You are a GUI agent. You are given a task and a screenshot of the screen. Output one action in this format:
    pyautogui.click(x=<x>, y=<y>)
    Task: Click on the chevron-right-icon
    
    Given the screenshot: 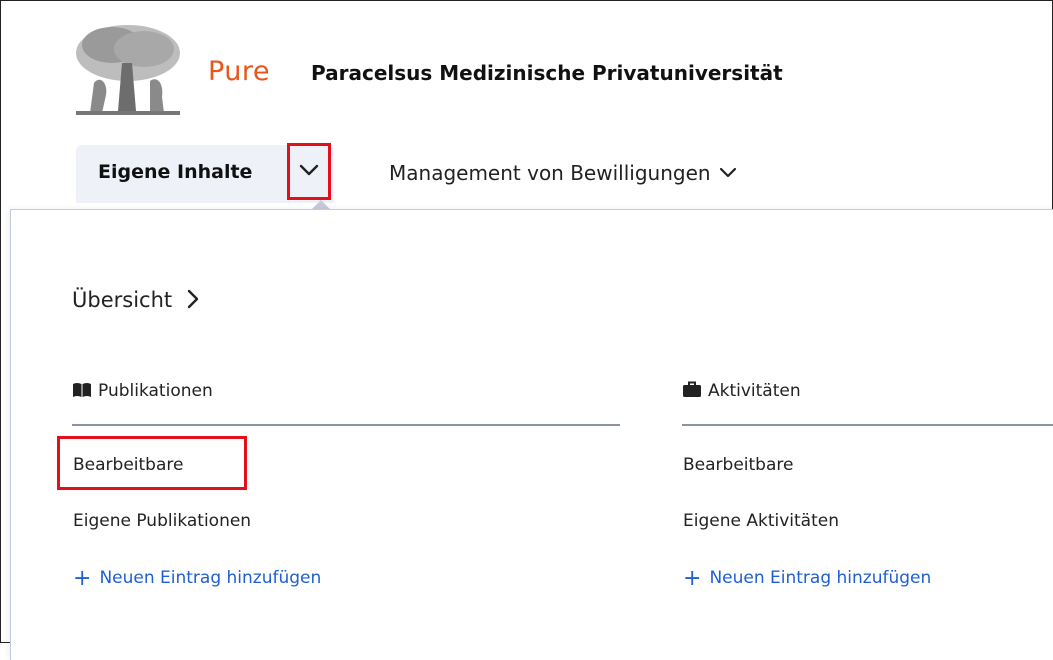 What is the action you would take?
    pyautogui.click(x=193, y=299)
    